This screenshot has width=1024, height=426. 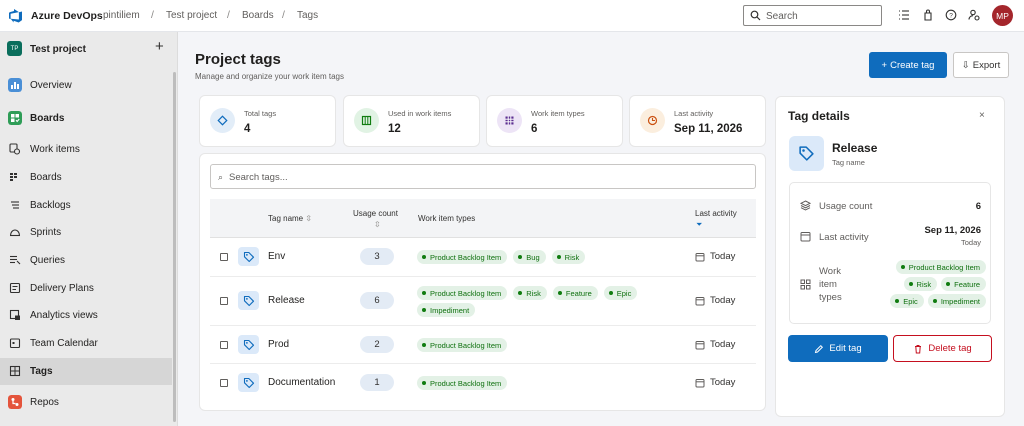 What do you see at coordinates (86, 177) in the screenshot?
I see `sidebar-item-boards: Boards` at bounding box center [86, 177].